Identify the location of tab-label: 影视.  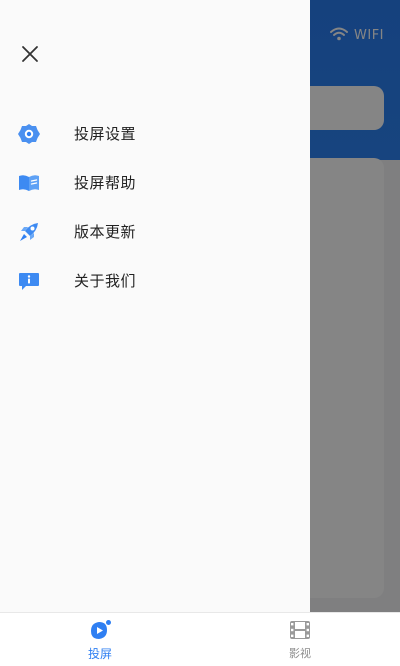
(300, 653).